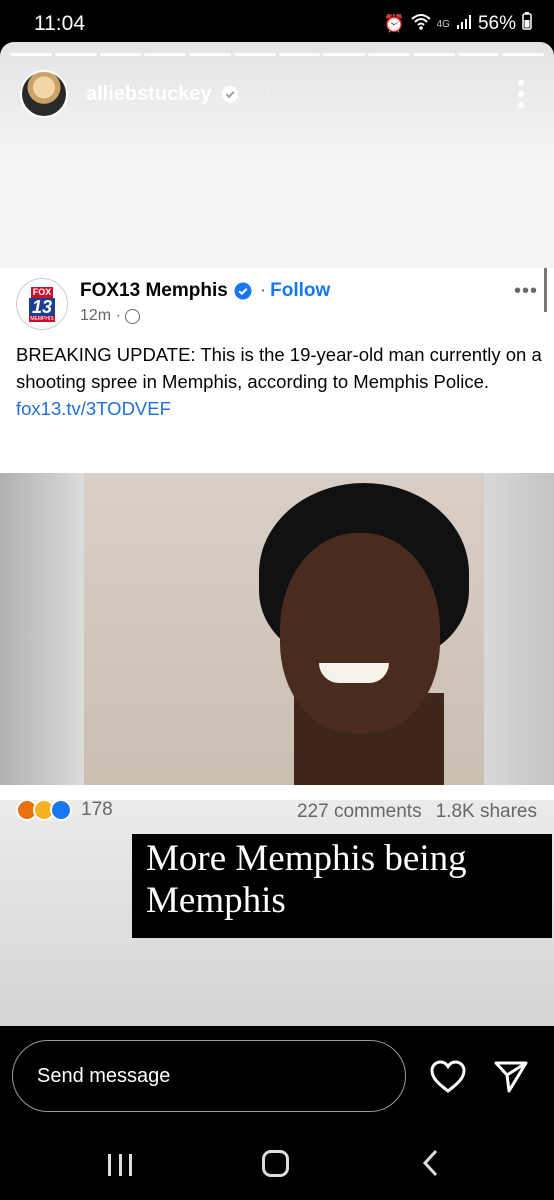 This screenshot has height=1200, width=554. What do you see at coordinates (486, 811) in the screenshot?
I see `share-count: 1.8K shares` at bounding box center [486, 811].